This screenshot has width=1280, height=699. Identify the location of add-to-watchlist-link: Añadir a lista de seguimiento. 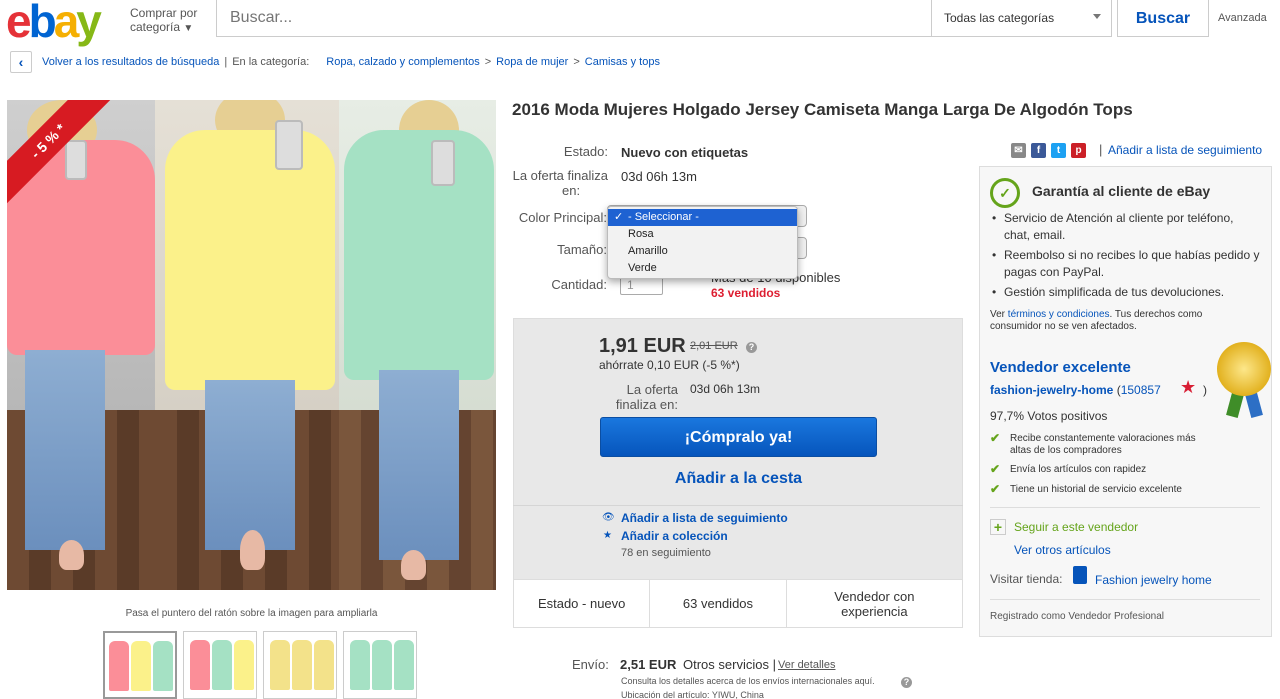
(704, 518).